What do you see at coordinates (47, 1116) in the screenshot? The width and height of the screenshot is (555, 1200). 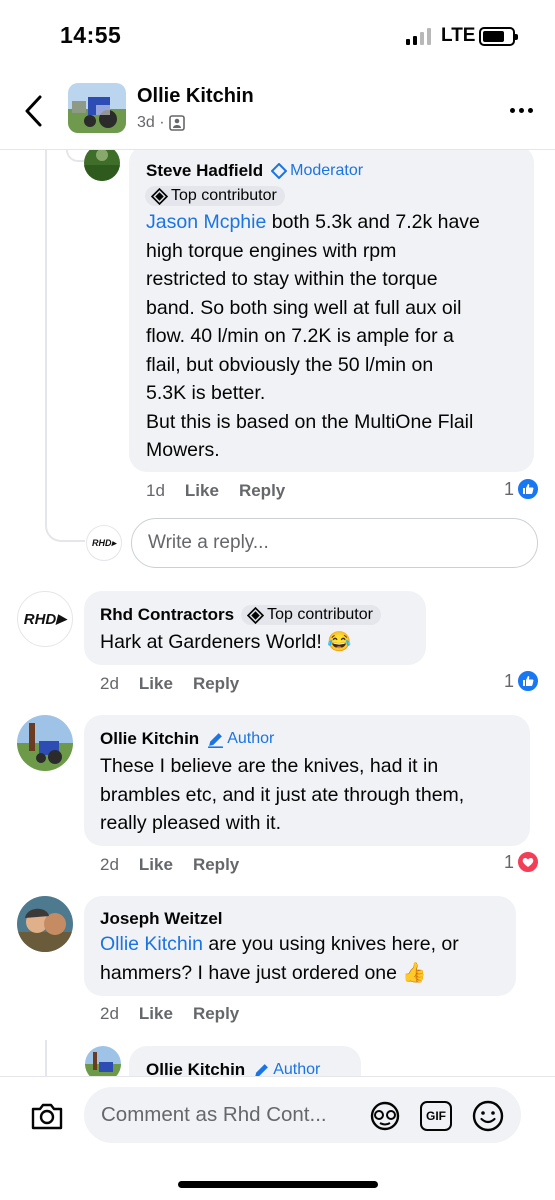 I see `camera-icon` at bounding box center [47, 1116].